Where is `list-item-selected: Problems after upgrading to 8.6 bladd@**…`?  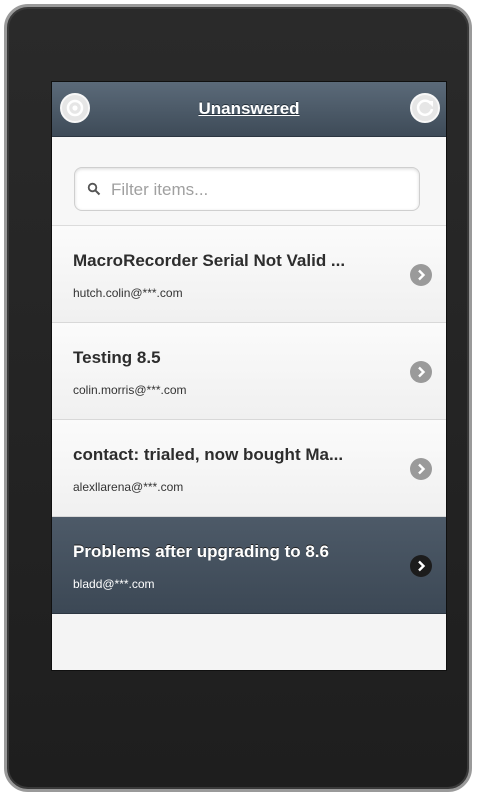
list-item-selected: Problems after upgrading to 8.6 bladd@**… is located at coordinates (249, 565).